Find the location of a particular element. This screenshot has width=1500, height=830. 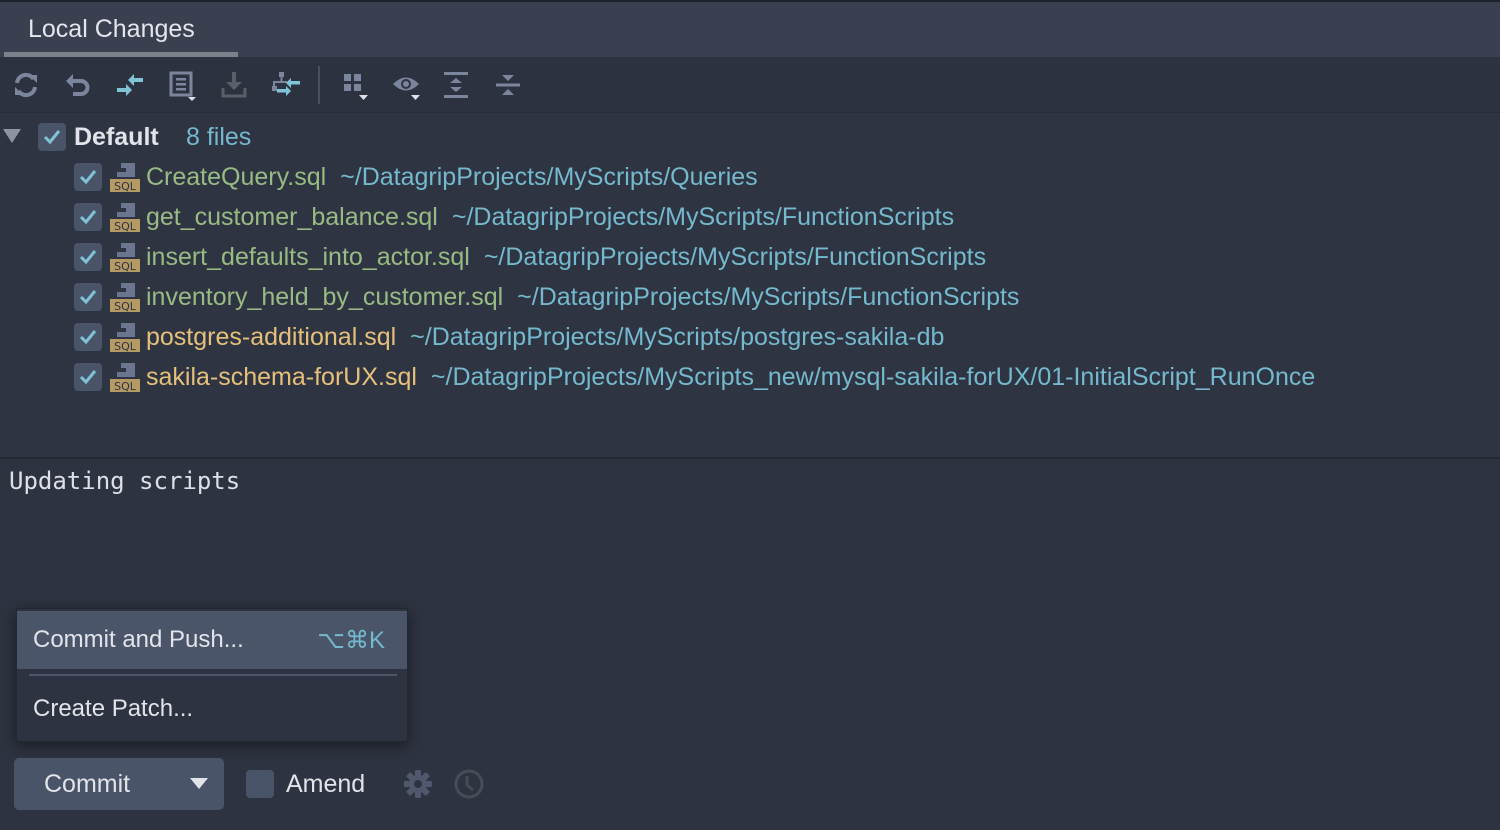

changelist-file-count: 8 files is located at coordinates (219, 136).